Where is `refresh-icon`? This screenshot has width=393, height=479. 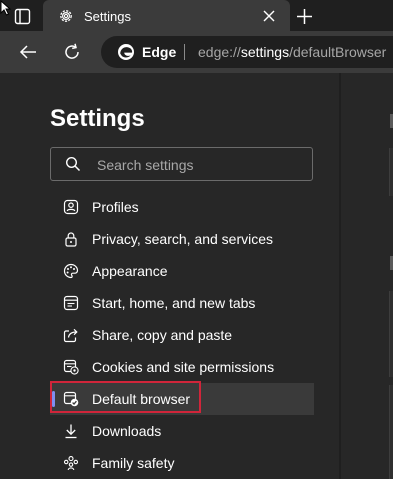 refresh-icon is located at coordinates (72, 52).